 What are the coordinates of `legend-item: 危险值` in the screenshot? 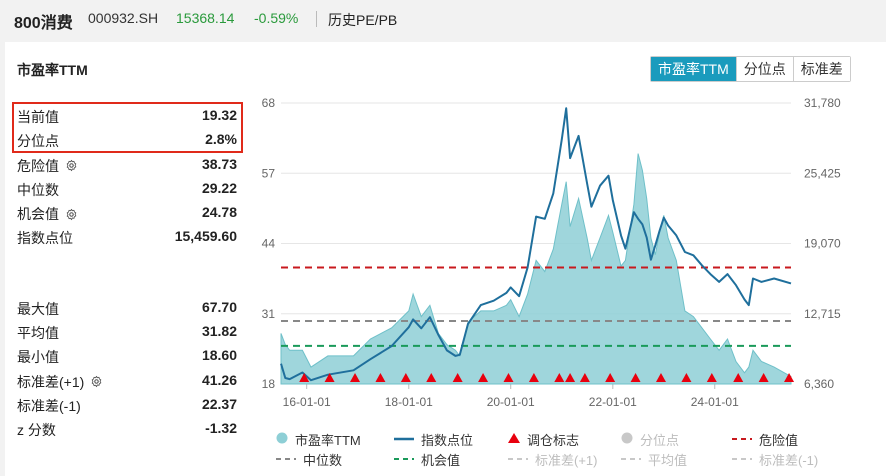 It's located at (764, 439).